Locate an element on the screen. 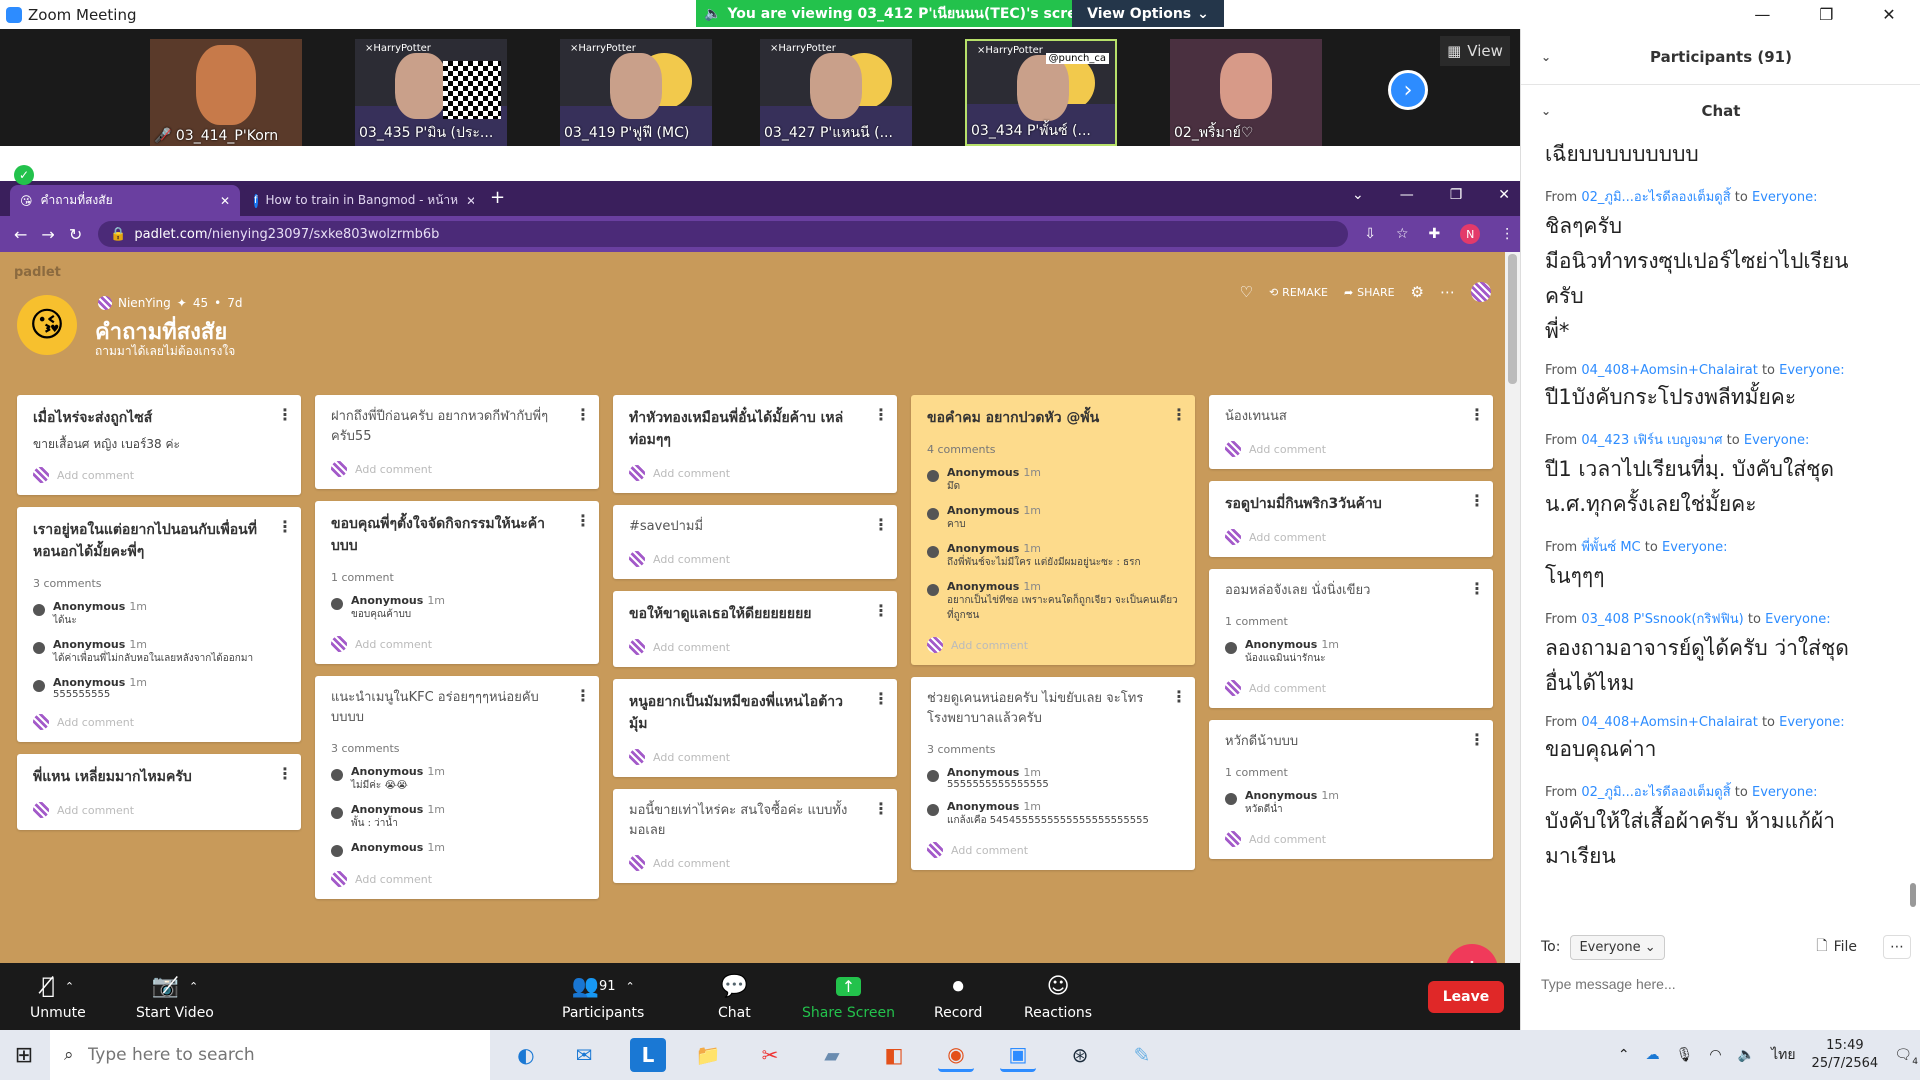  paint-icon: ✎ is located at coordinates (1142, 1055).